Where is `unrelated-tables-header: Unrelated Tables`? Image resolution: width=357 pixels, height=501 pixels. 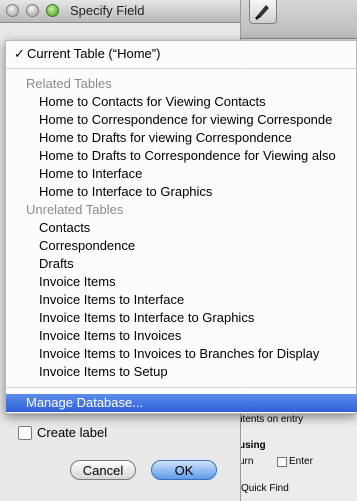 unrelated-tables-header: Unrelated Tables is located at coordinates (75, 209).